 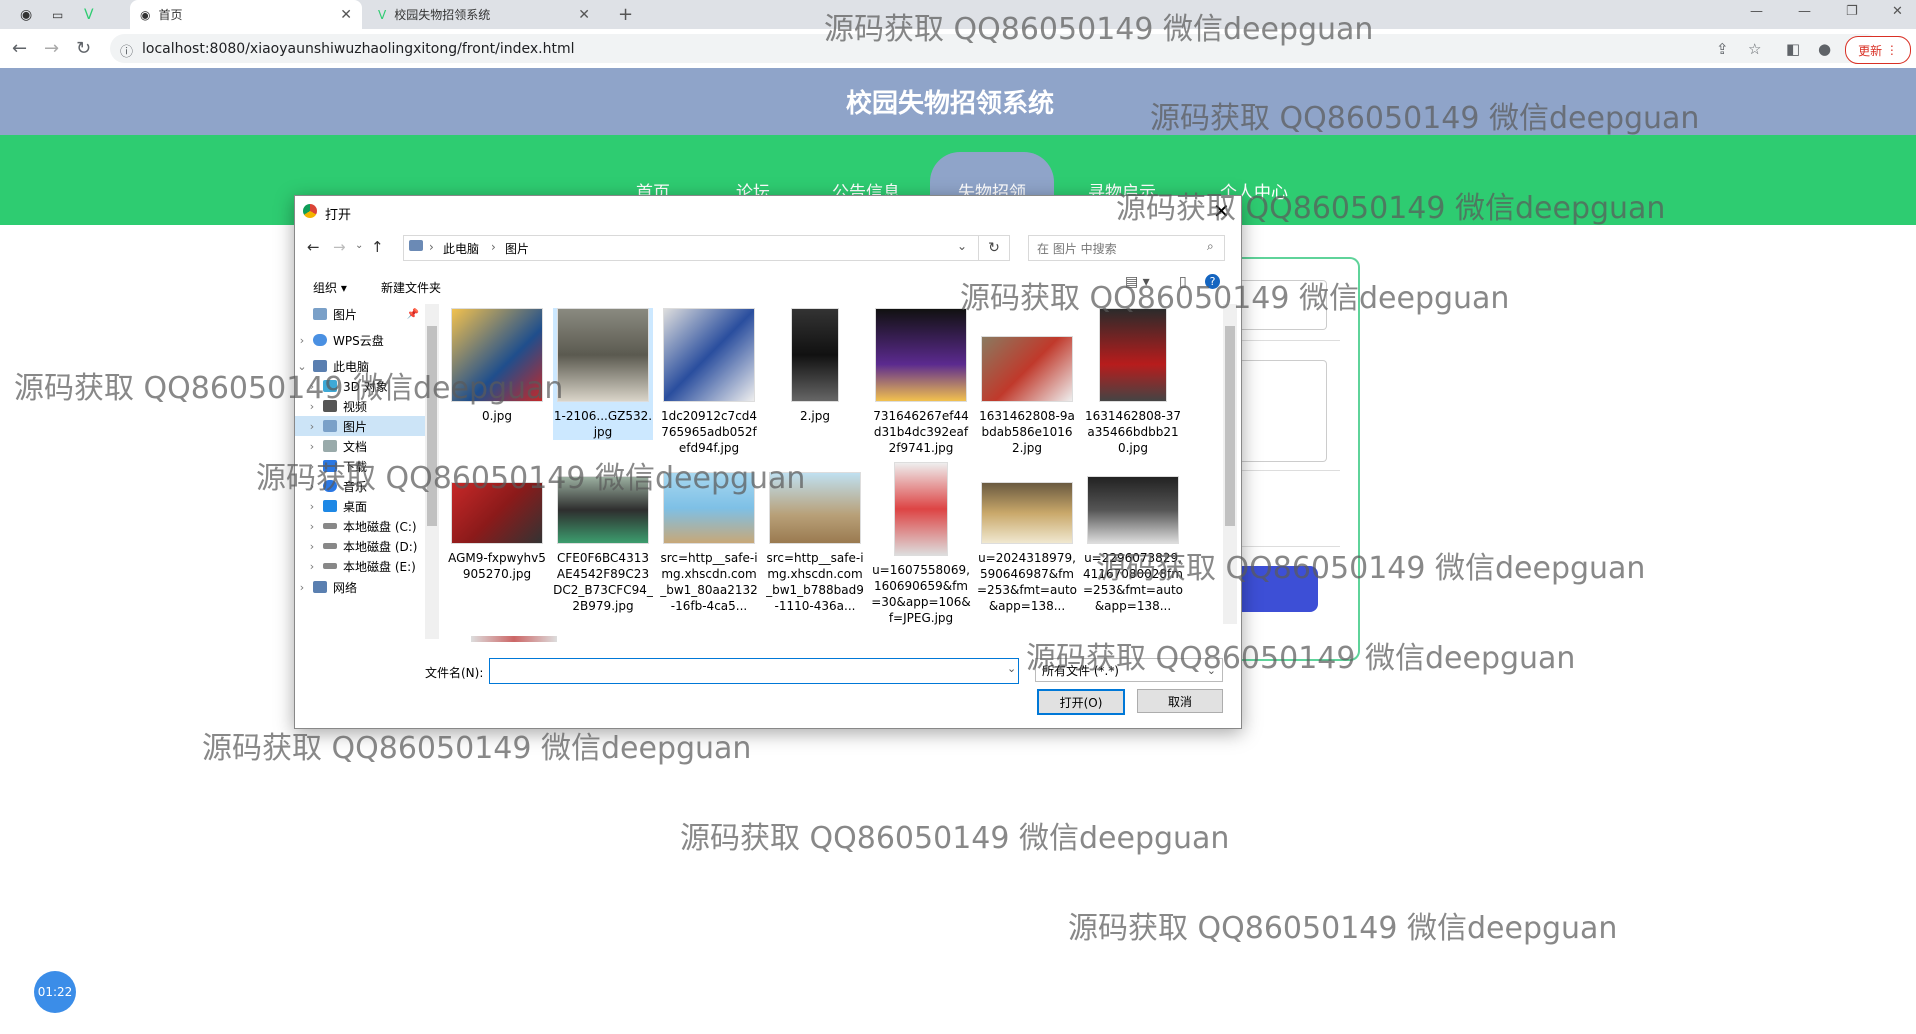 I want to click on file-item: 2.jpg, so click(x=815, y=366).